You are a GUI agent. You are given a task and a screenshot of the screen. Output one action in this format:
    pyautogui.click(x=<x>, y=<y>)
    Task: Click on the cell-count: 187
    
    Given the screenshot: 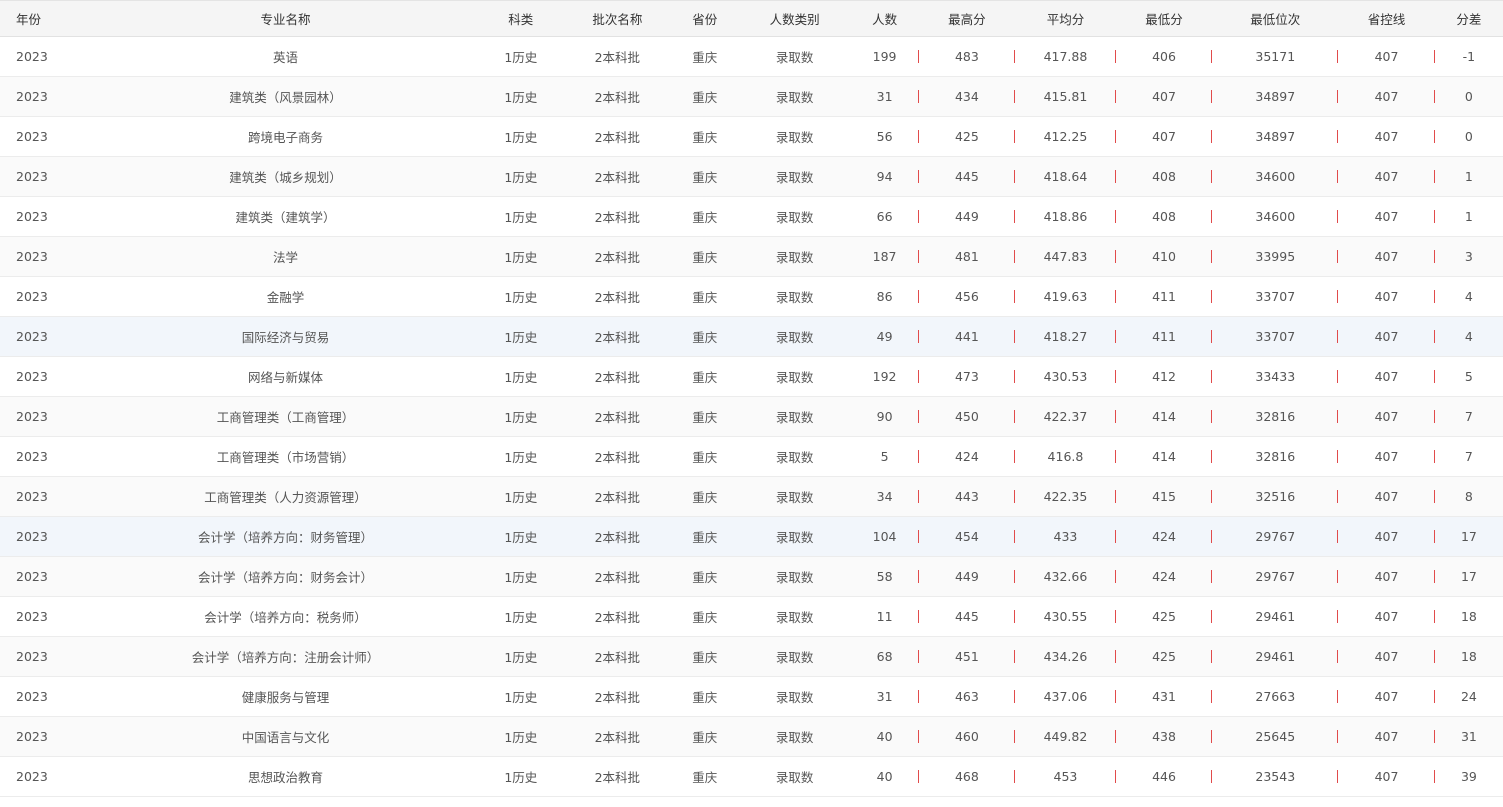 What is the action you would take?
    pyautogui.click(x=885, y=257)
    